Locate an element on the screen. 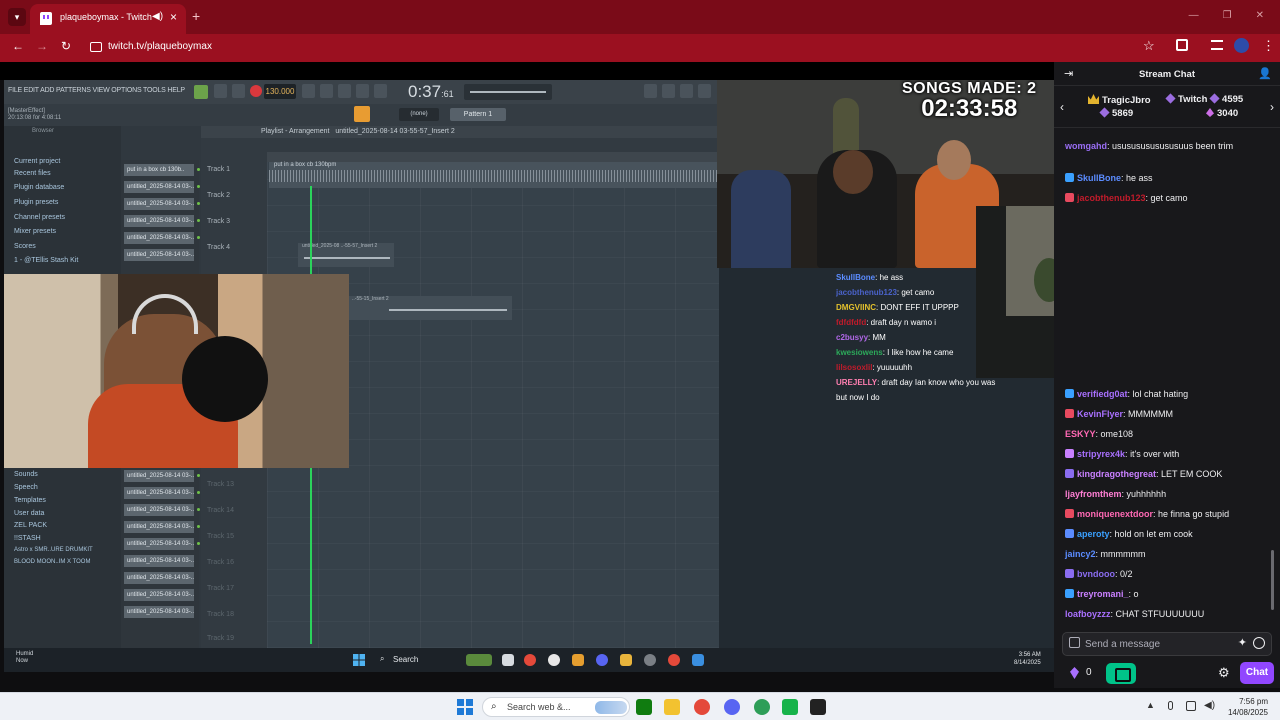  chat-username: bvndooo is located at coordinates (1096, 574).